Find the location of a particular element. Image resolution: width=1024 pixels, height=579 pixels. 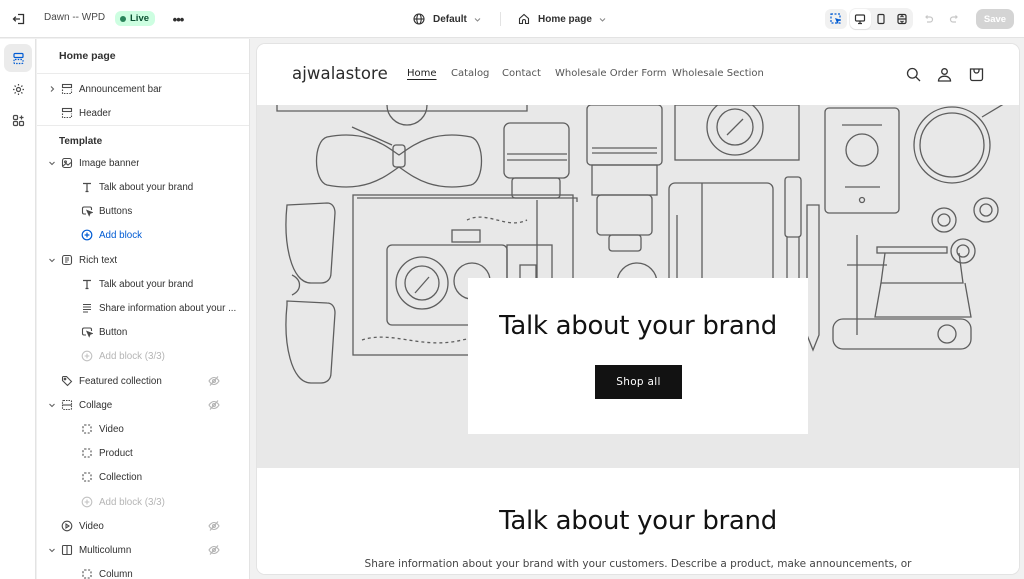

store-logo: ajwalastore is located at coordinates (340, 73).